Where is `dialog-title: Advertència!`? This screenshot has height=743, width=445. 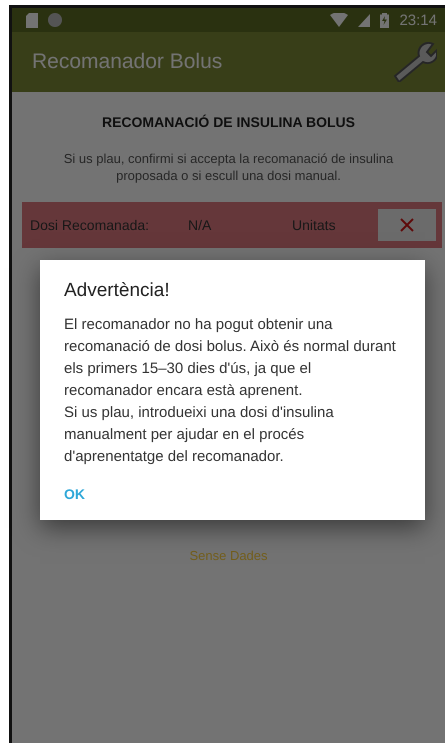
dialog-title: Advertència! is located at coordinates (117, 291).